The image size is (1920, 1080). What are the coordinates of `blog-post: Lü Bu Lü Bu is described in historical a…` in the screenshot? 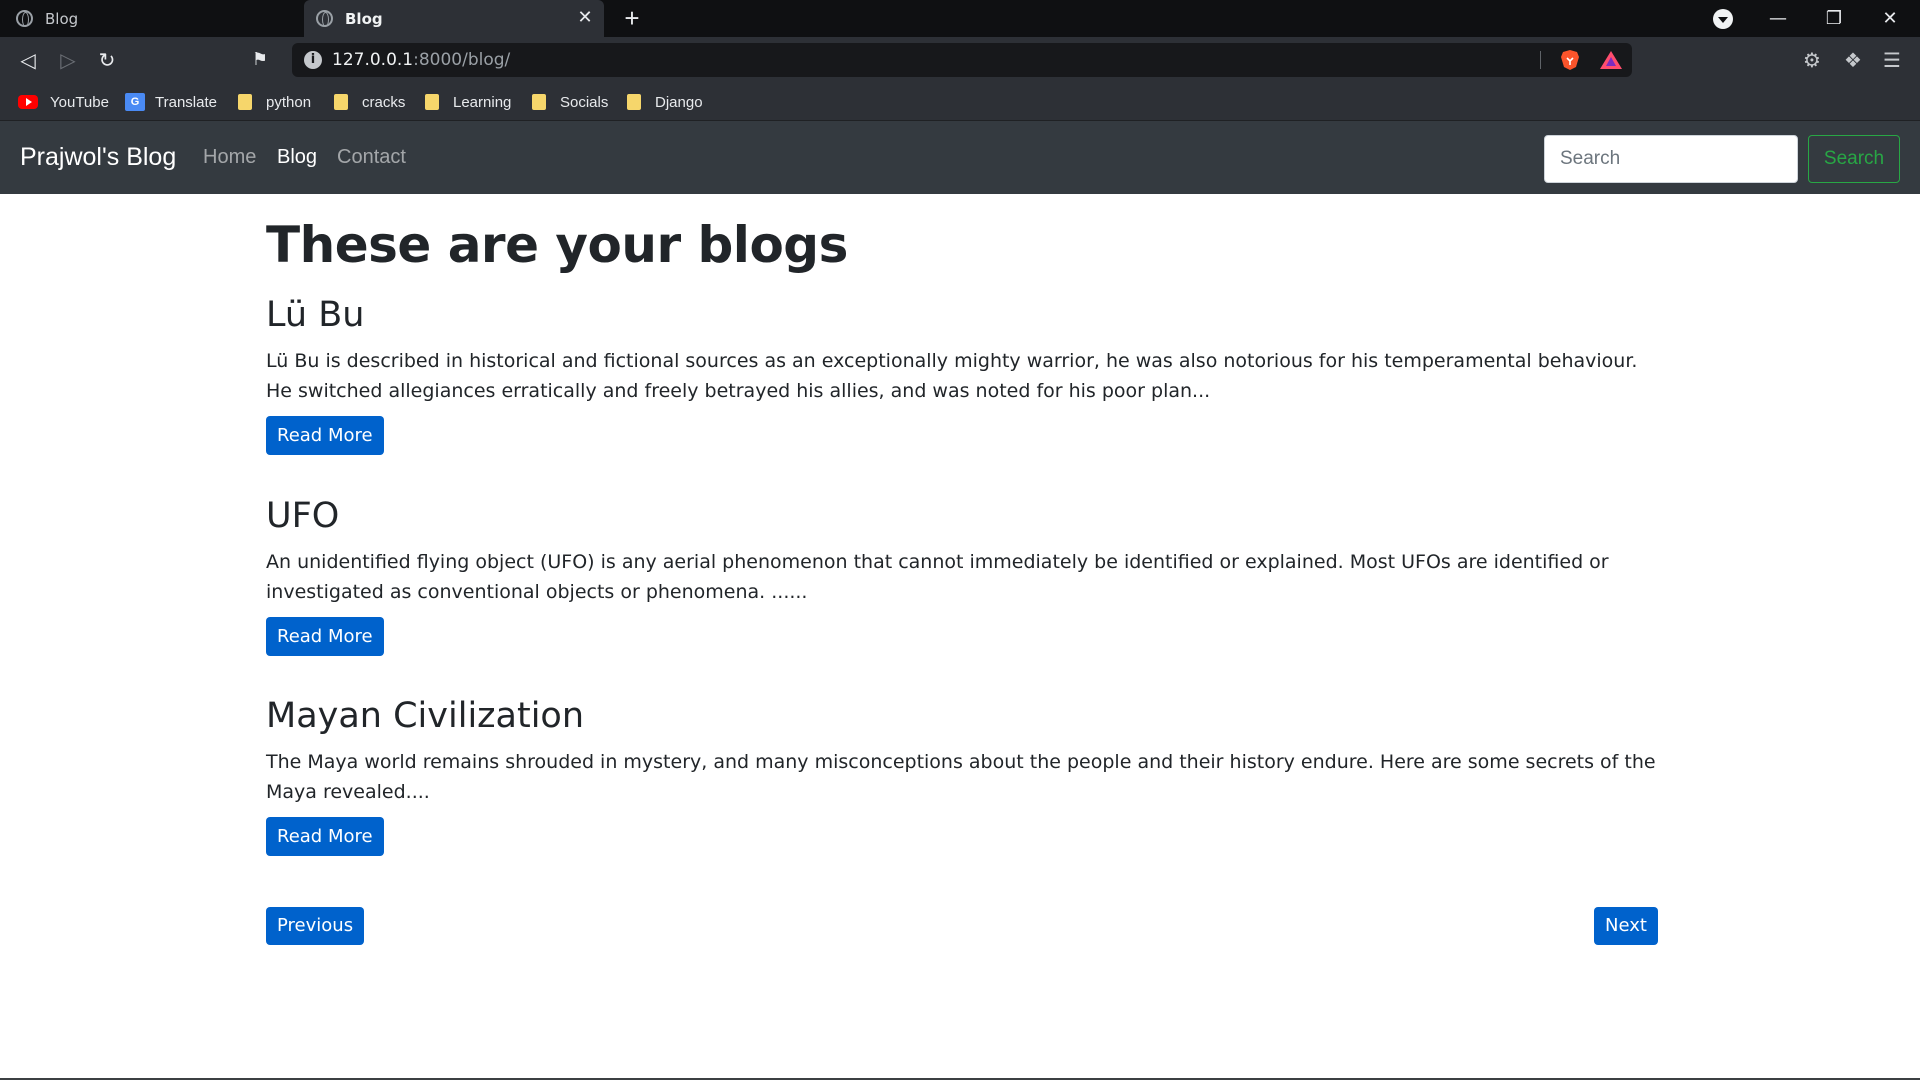 It's located at (961, 374).